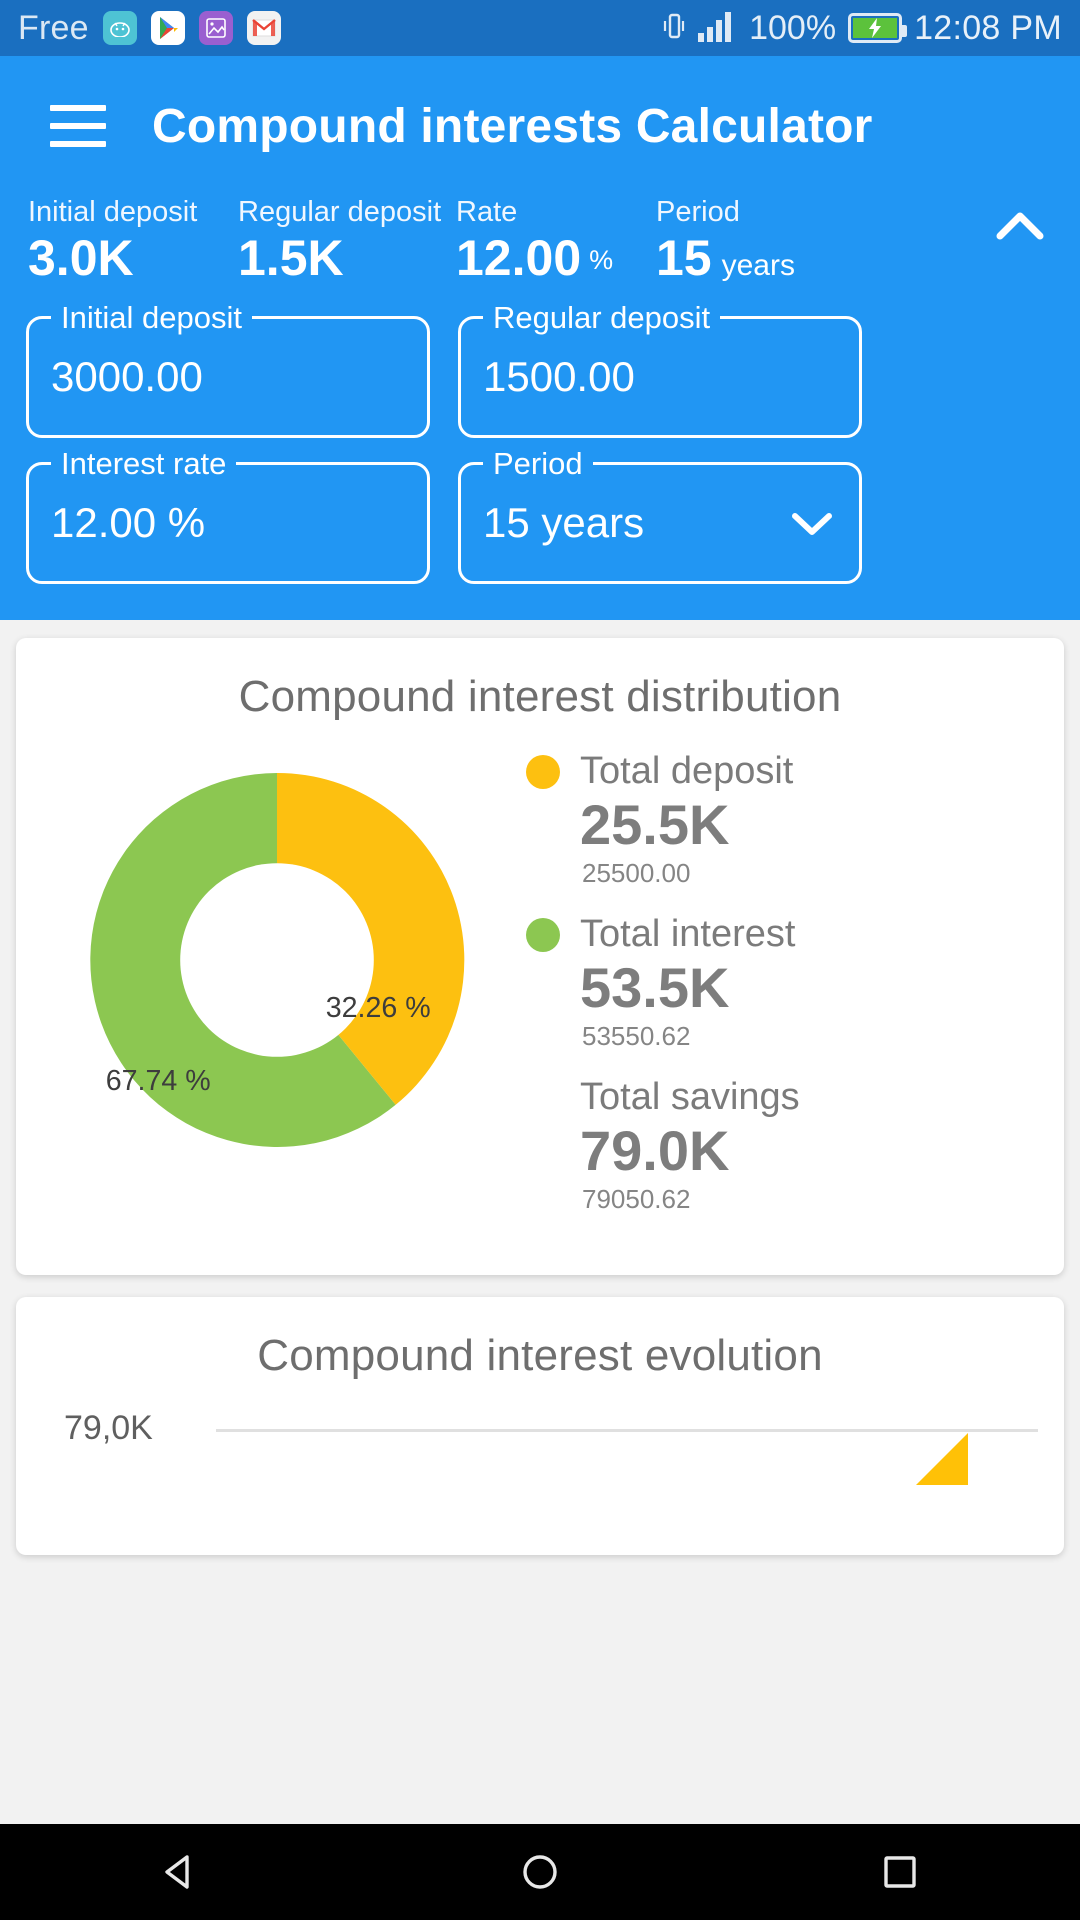 The image size is (1080, 1920). What do you see at coordinates (698, 212) in the screenshot?
I see `summary-label: Period` at bounding box center [698, 212].